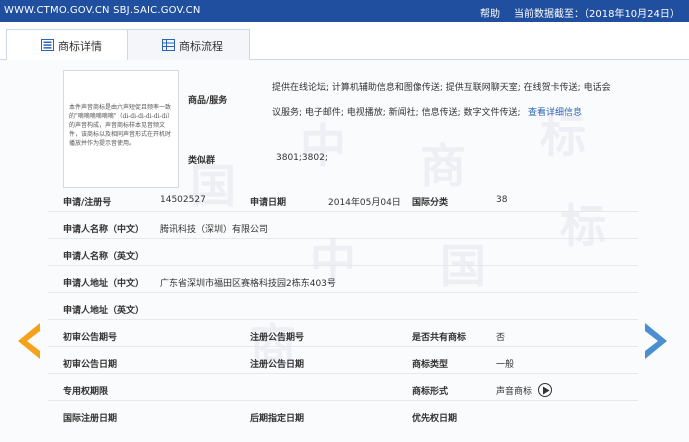  Describe the element at coordinates (86, 392) in the screenshot. I see `exclusive-period-label: 专用权期限` at that location.